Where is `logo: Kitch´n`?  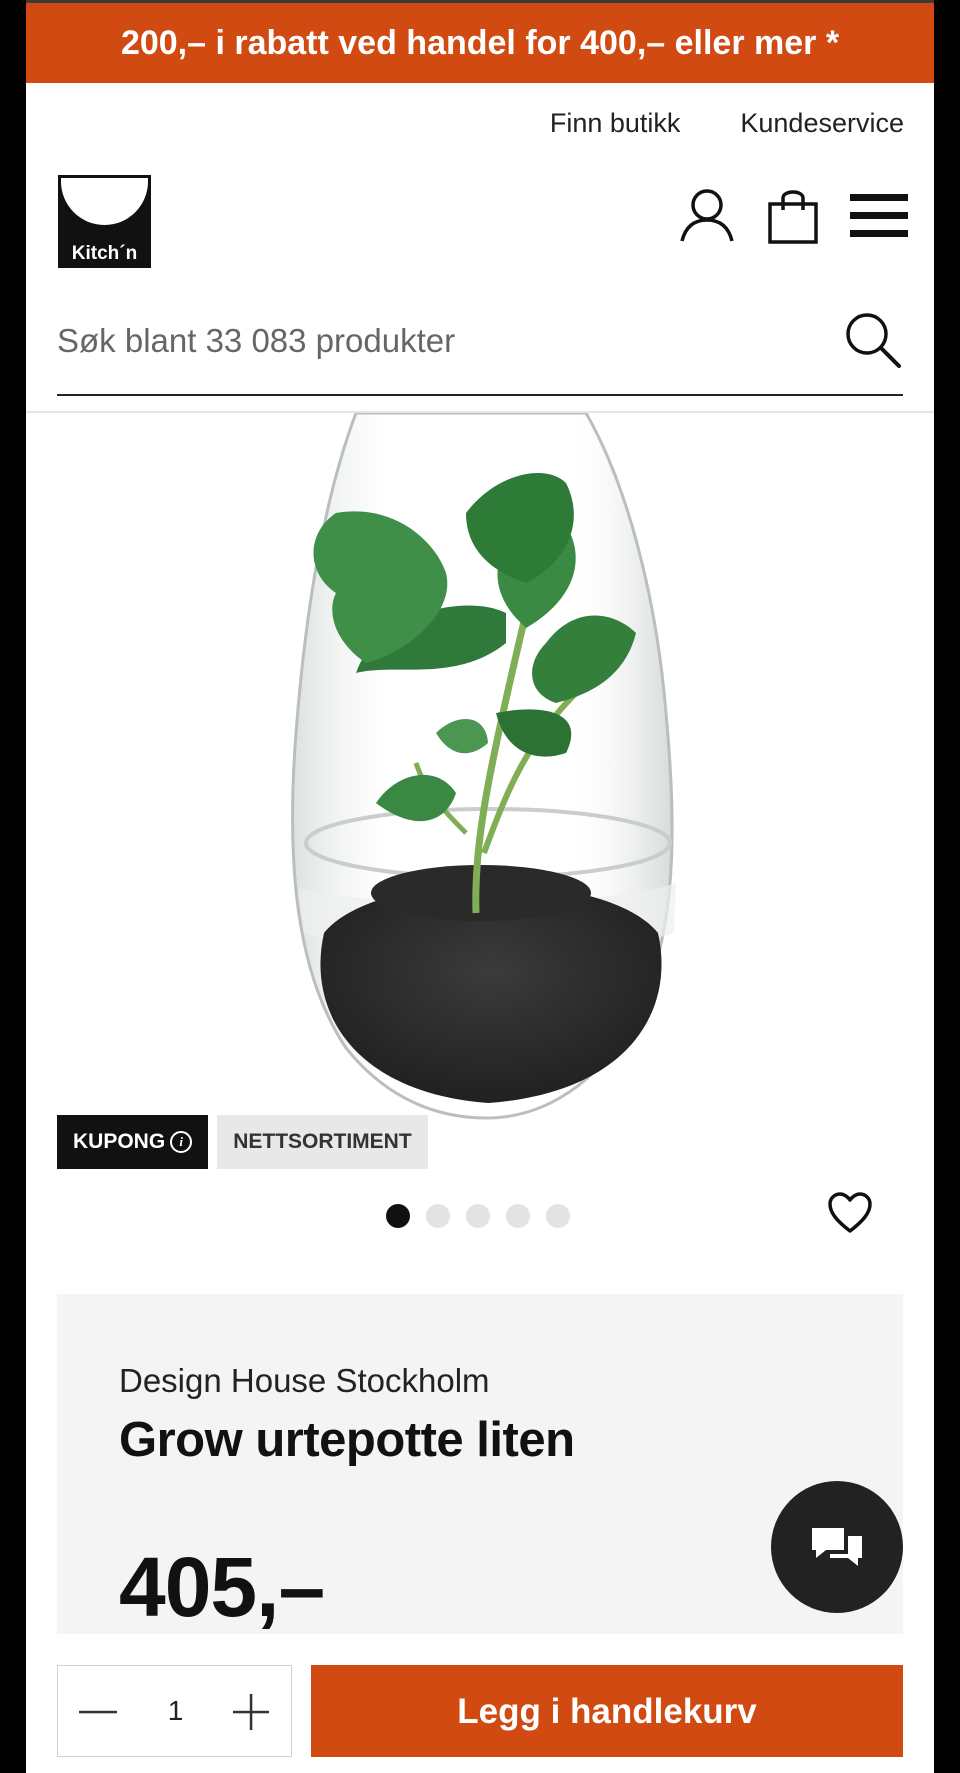
logo: Kitch´n is located at coordinates (104, 221).